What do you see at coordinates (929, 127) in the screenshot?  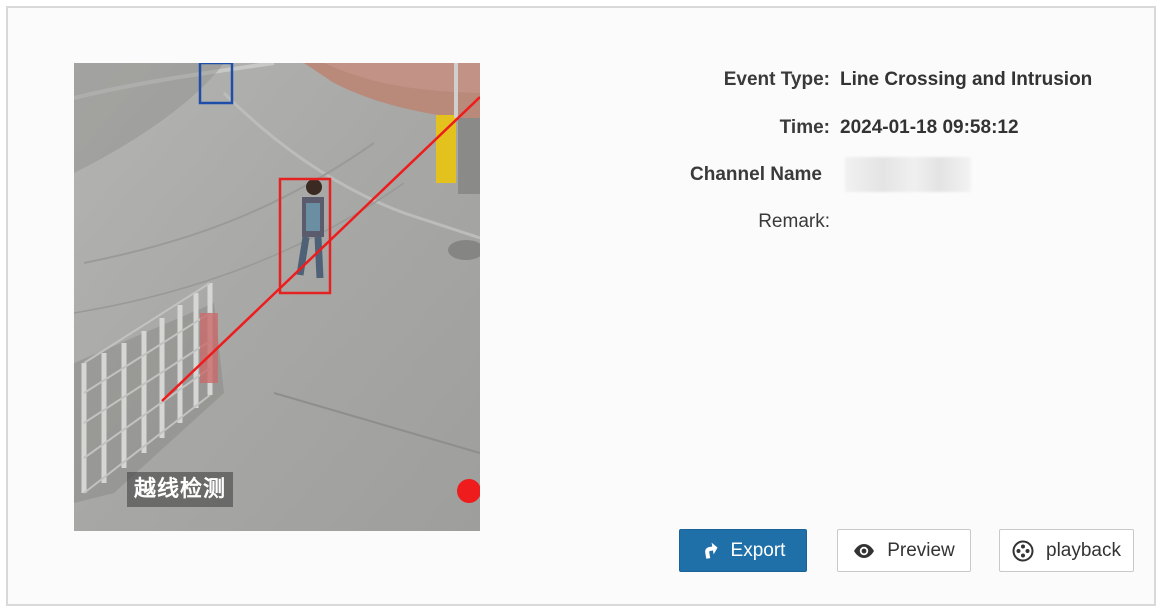 I see `time-value: 2024-01-18 09:58:12` at bounding box center [929, 127].